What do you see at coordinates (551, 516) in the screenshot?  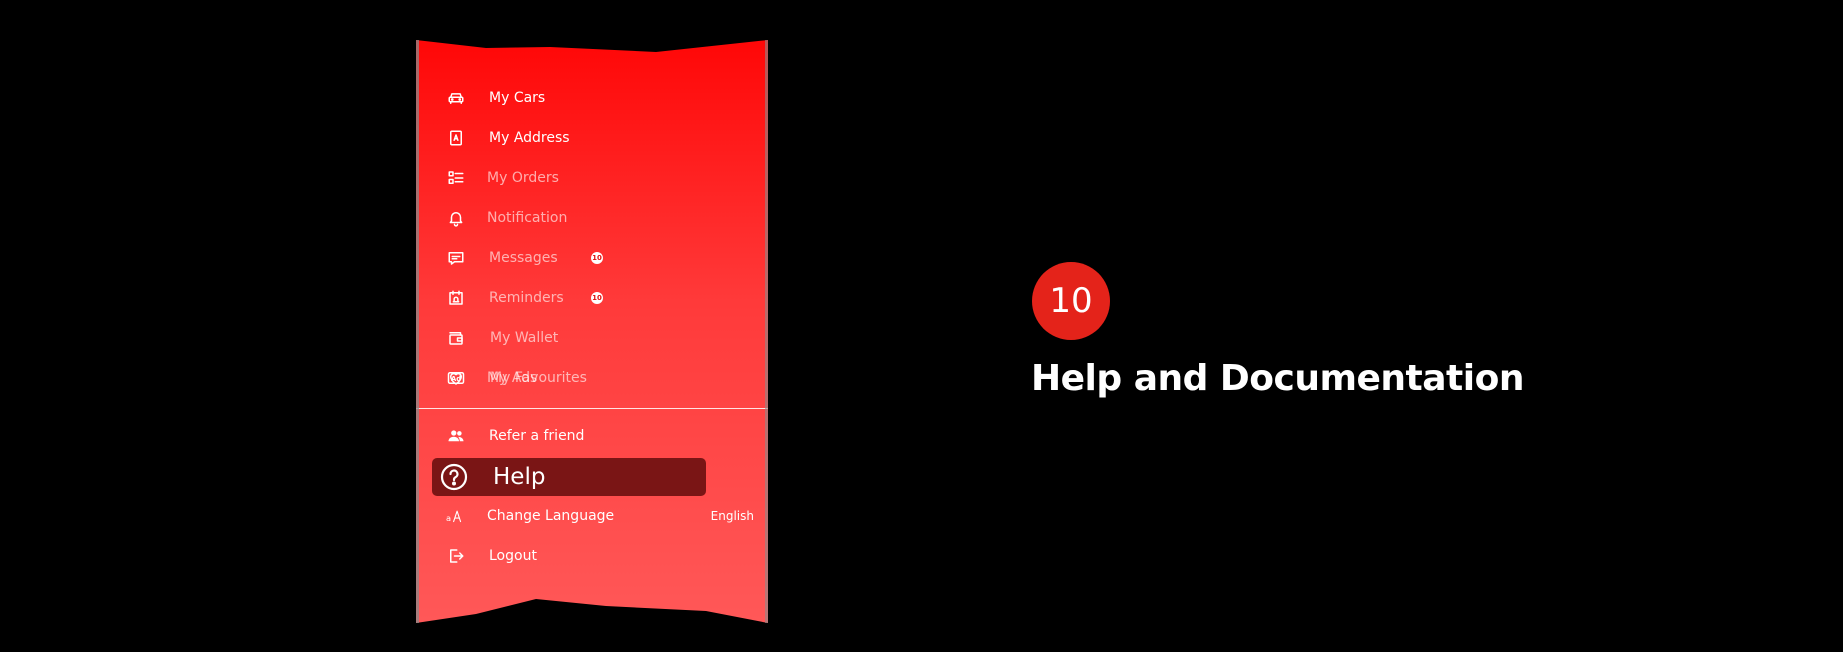 I see `menu-item-label: Change Language` at bounding box center [551, 516].